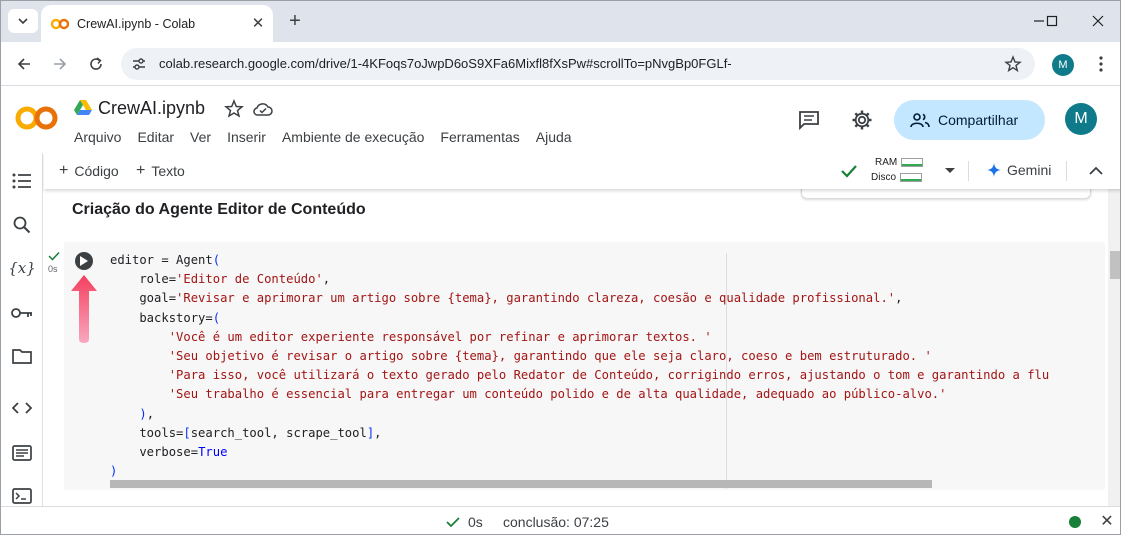 The height and width of the screenshot is (535, 1121). I want to click on reload-icon, so click(96, 63).